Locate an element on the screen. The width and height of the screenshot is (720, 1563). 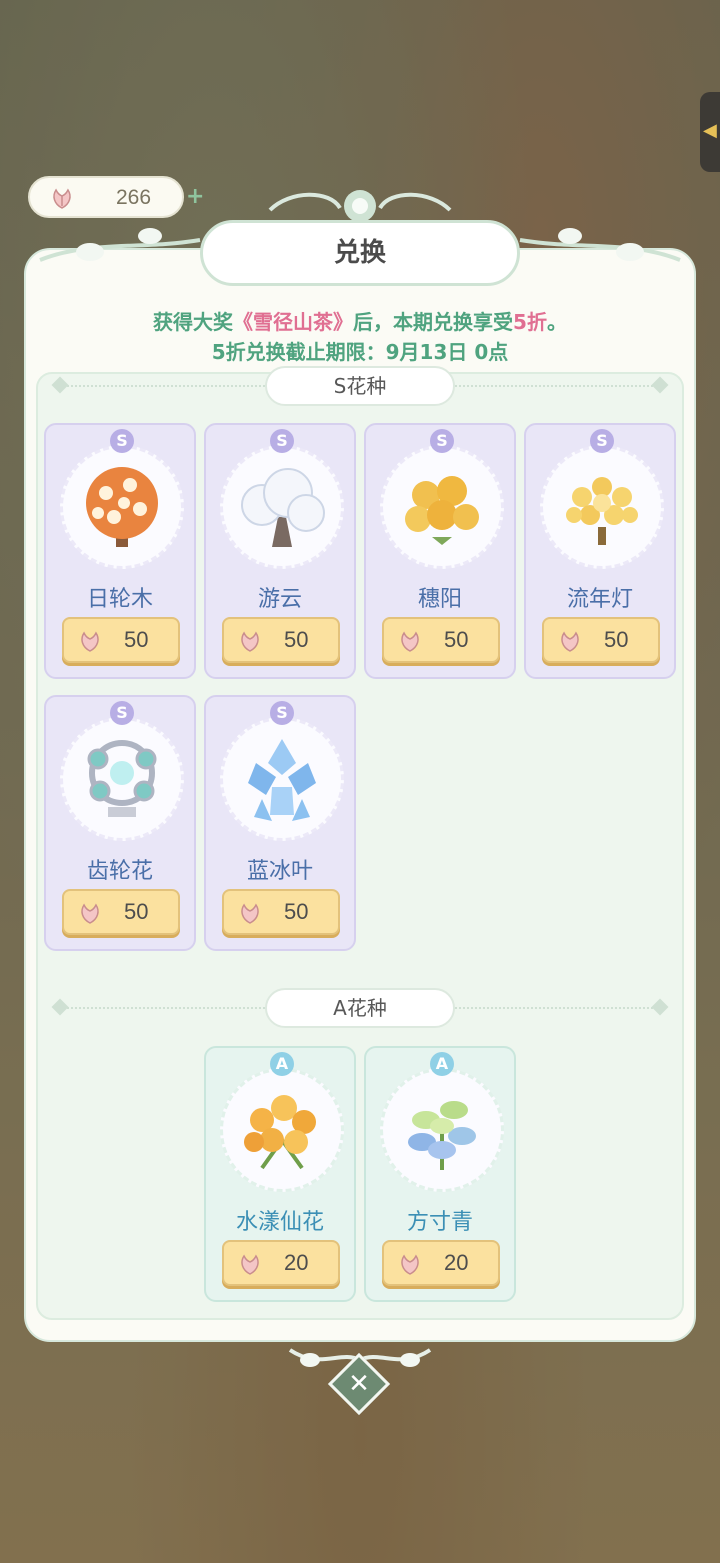
notice-discount: 5折 is located at coordinates (530, 322).